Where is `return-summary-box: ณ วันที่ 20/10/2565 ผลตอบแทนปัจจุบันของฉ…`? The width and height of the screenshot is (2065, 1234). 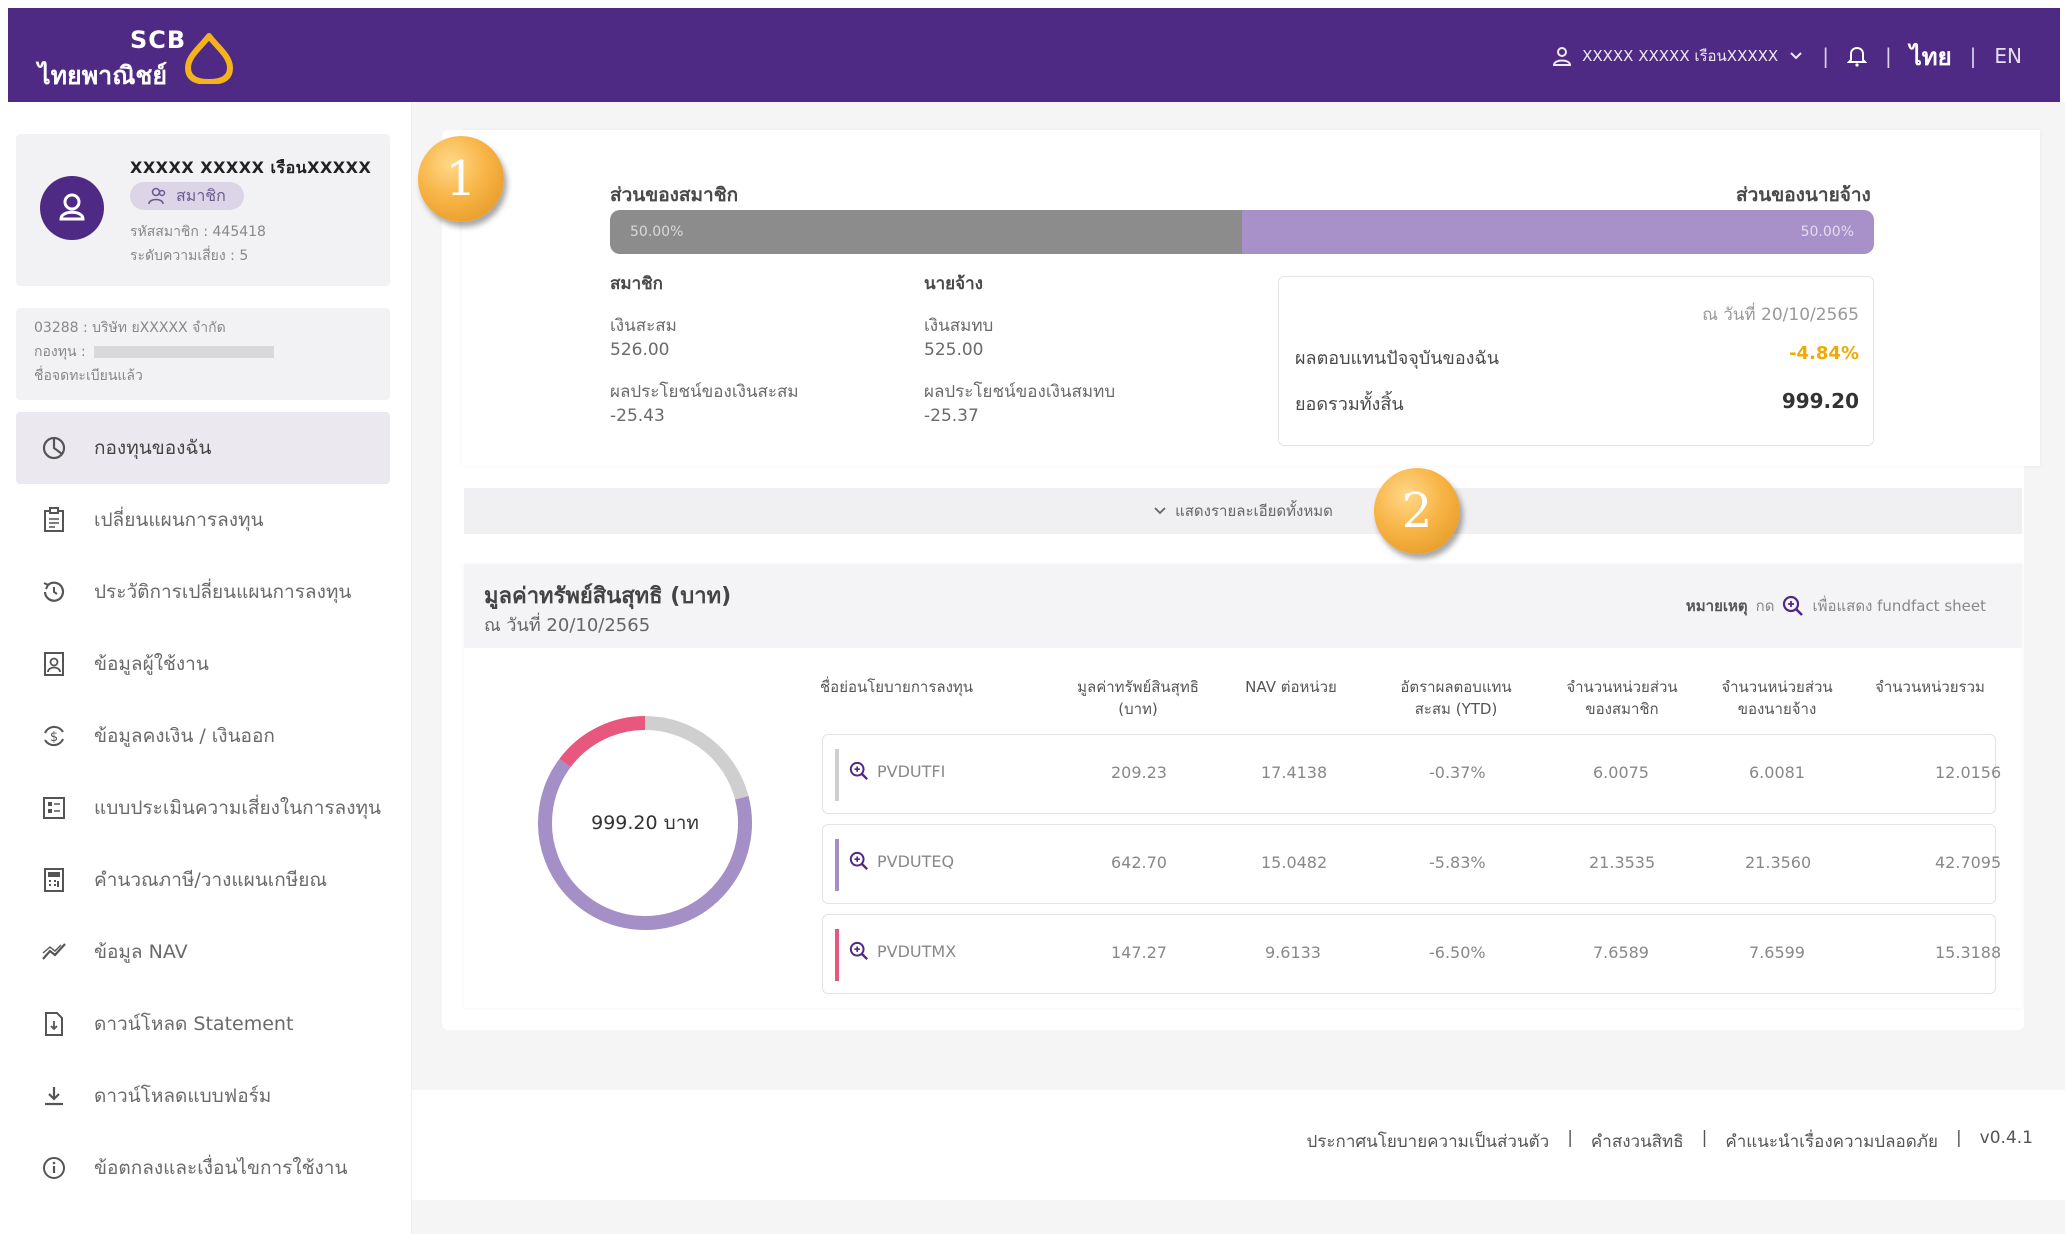 return-summary-box: ณ วันที่ 20/10/2565 ผลตอบแทนปัจจุบันของฉ… is located at coordinates (1576, 361).